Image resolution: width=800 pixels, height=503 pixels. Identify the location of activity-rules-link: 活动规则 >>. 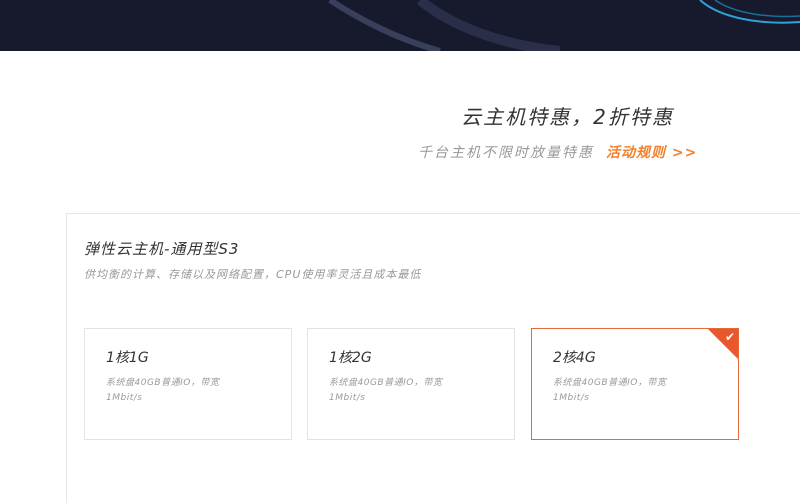
(651, 153).